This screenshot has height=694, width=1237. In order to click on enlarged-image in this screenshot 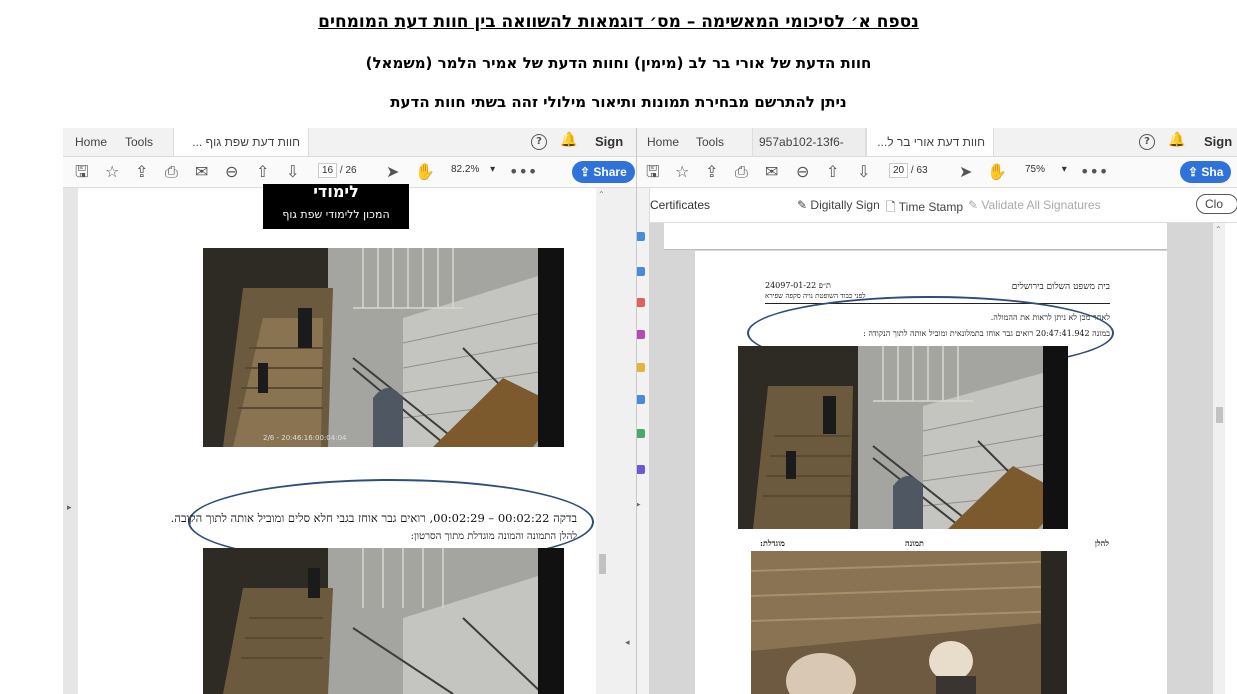, I will do `click(909, 622)`.